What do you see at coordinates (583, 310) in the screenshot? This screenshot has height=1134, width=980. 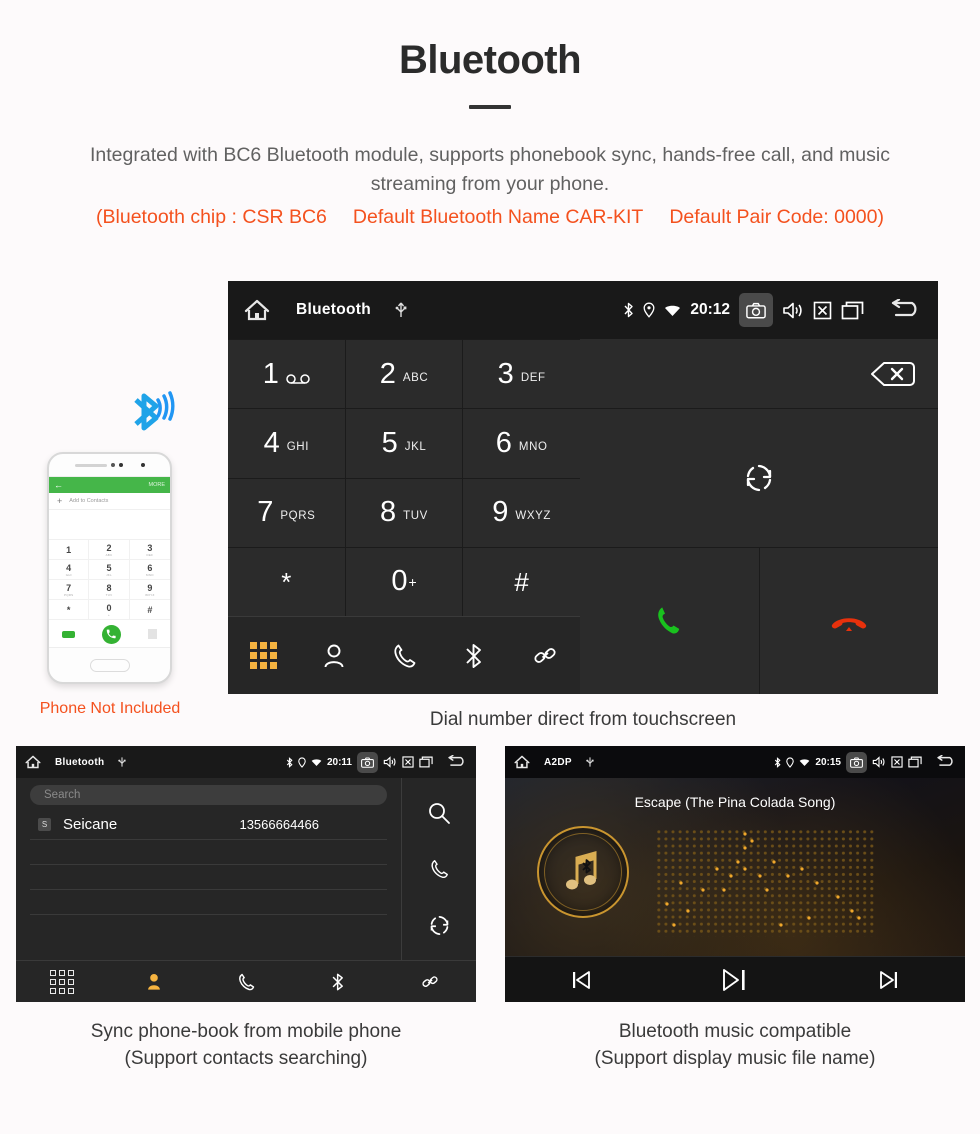 I see `dialer-status-bar: Bluetooth 20:12` at bounding box center [583, 310].